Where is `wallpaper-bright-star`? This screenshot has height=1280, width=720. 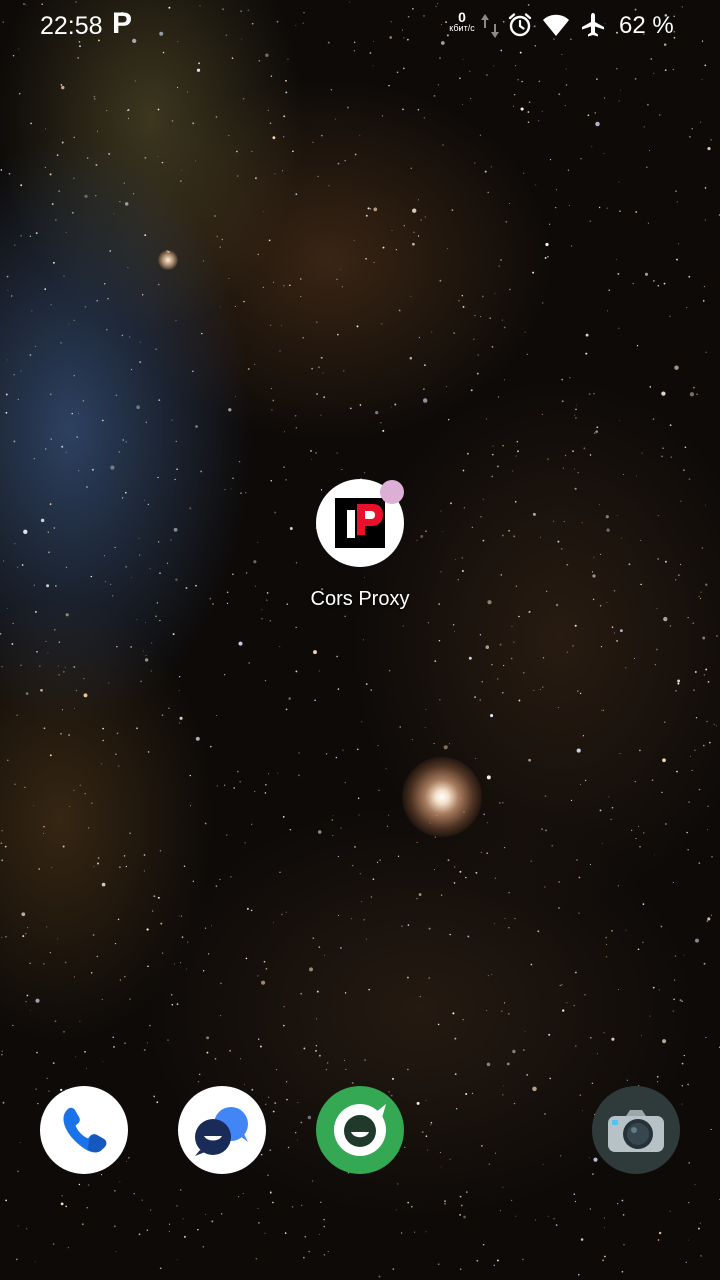 wallpaper-bright-star is located at coordinates (442, 797).